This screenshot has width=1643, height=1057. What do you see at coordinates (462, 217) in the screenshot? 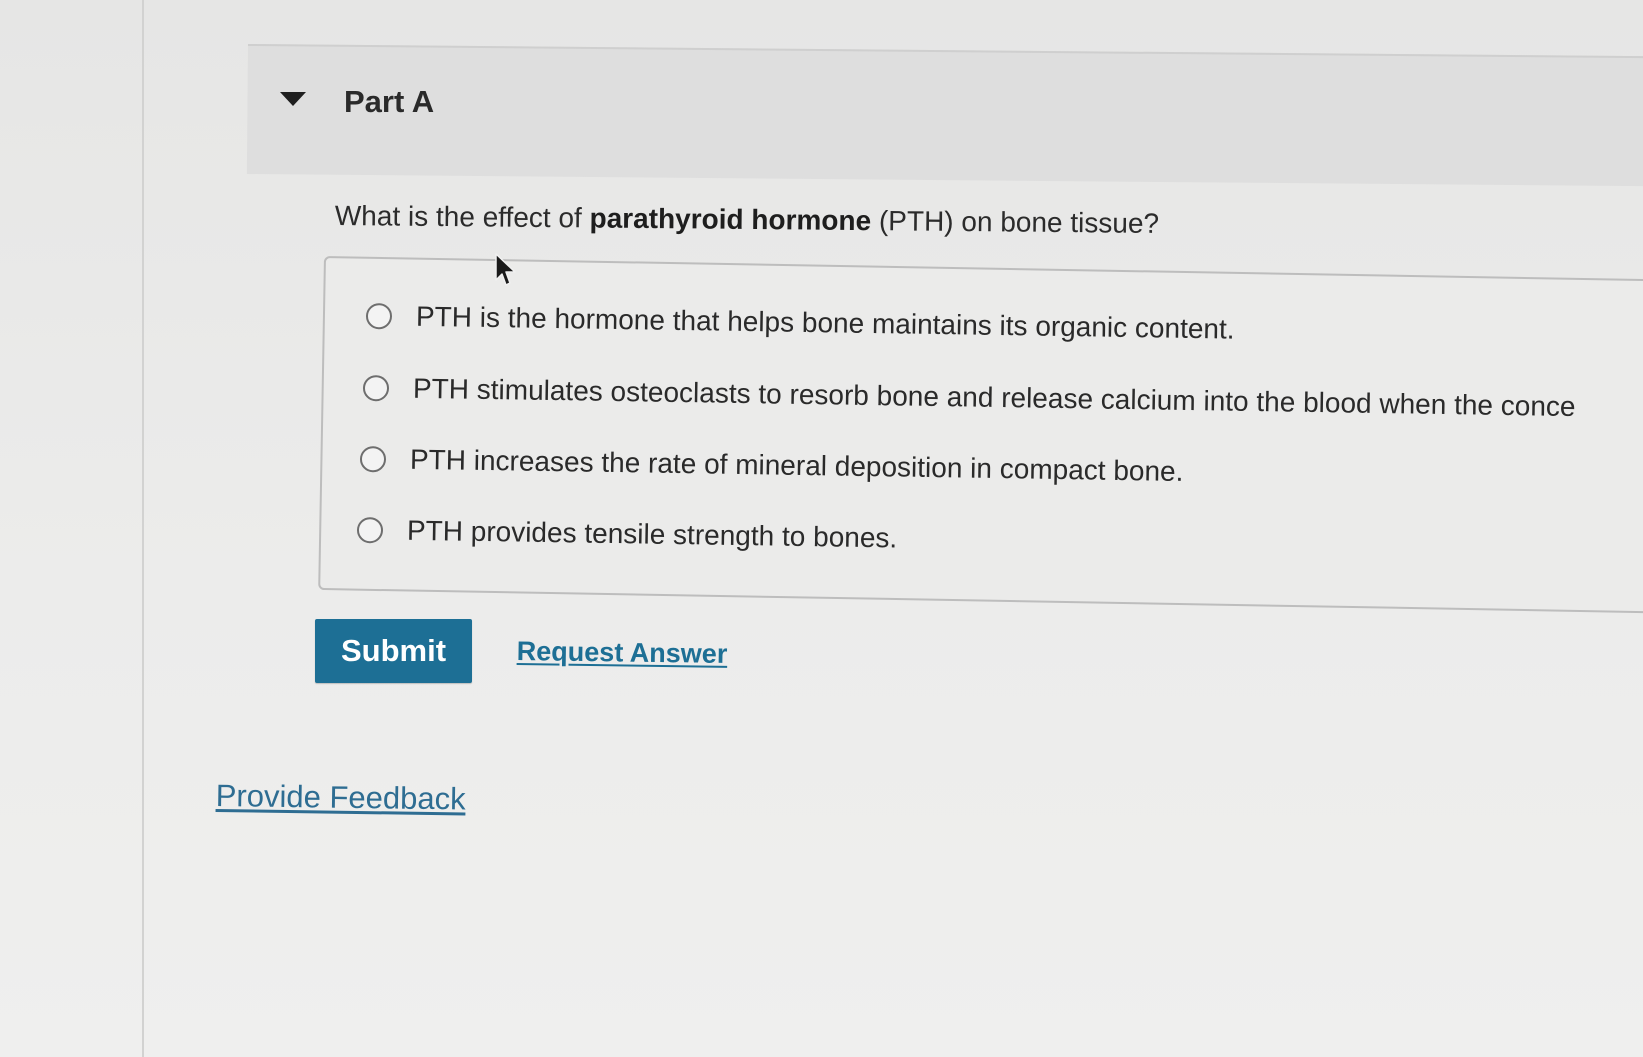
I see `question-prefix: What is the effect of` at bounding box center [462, 217].